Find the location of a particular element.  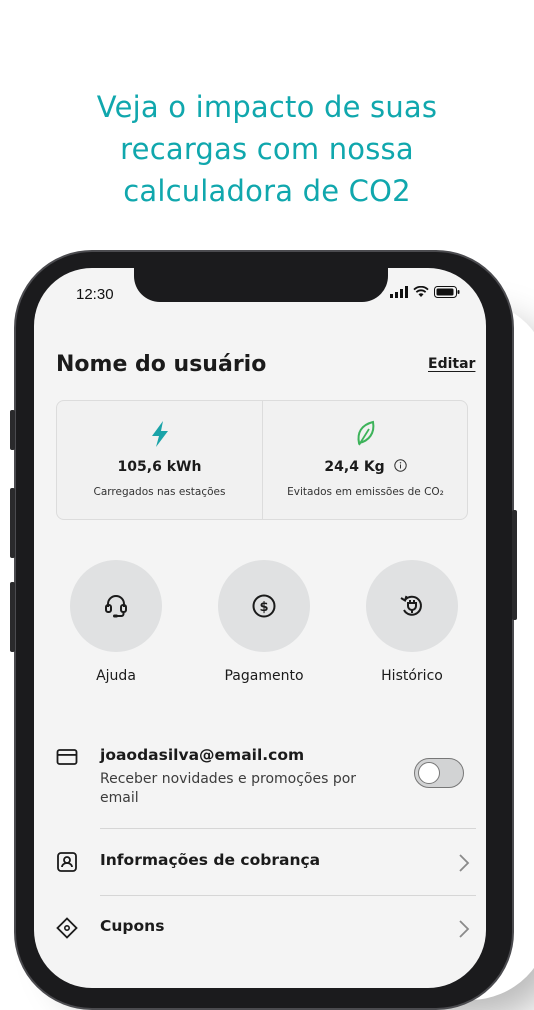

wifi-icon is located at coordinates (421, 291).